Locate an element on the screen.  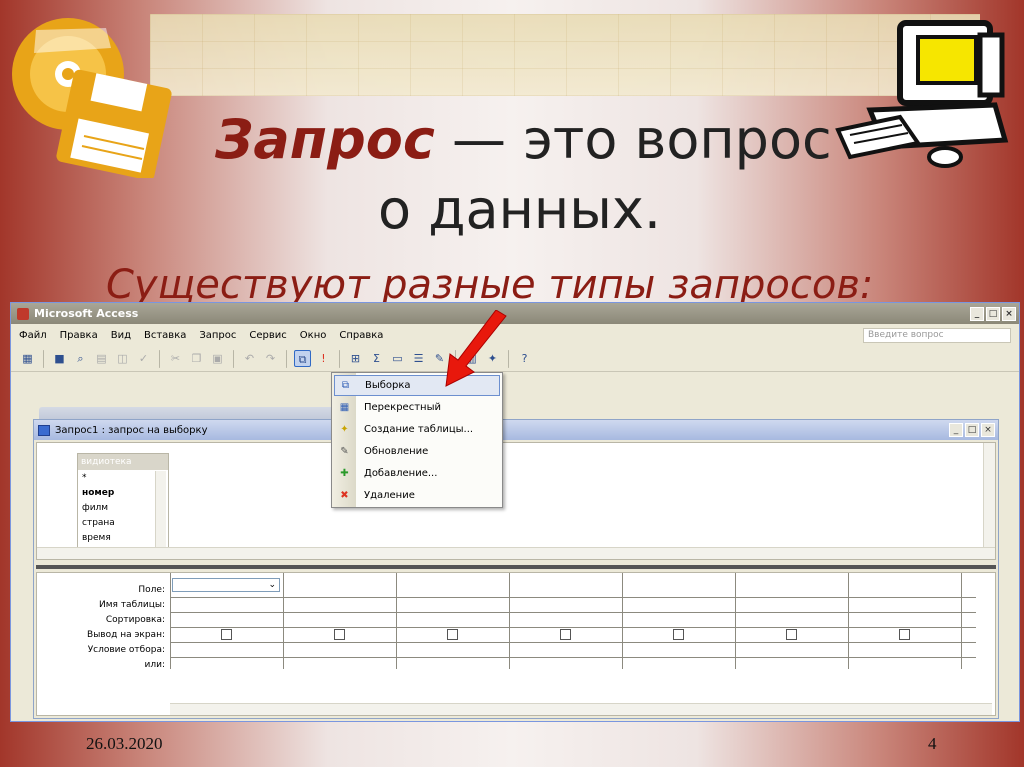
search-icon: ⌕ is located at coordinates (80, 358).